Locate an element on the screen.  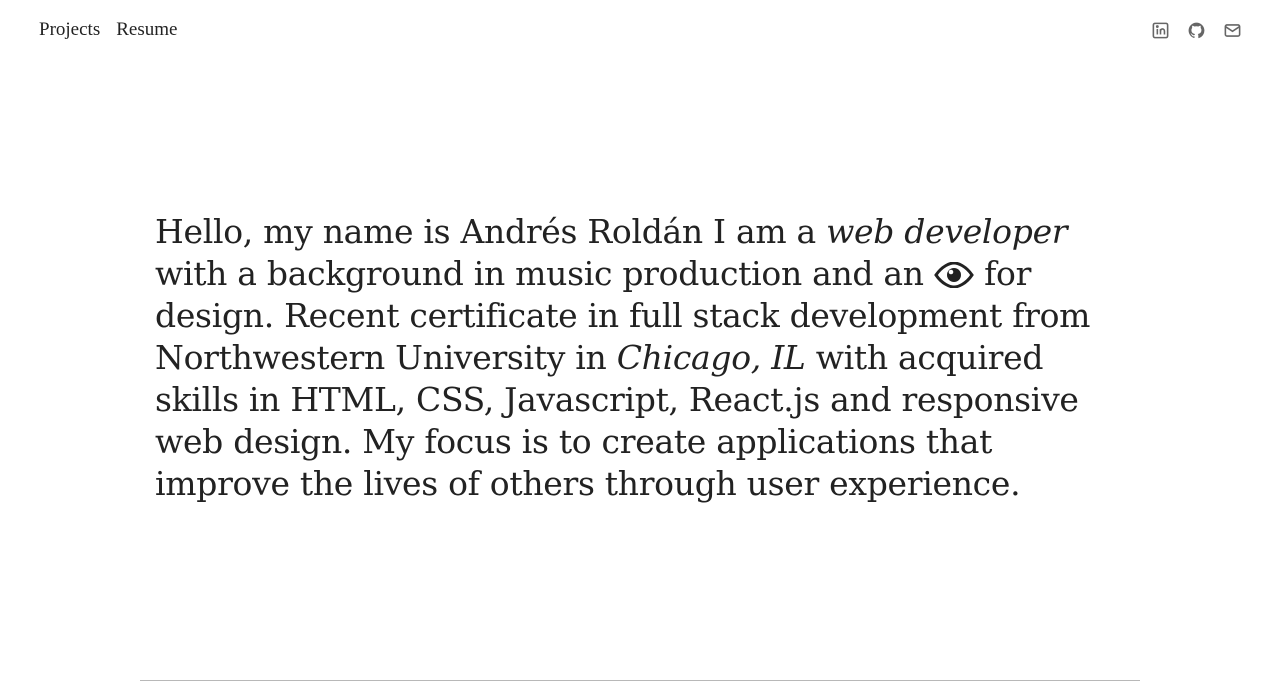
location-emphasis: Chicago, IL is located at coordinates (711, 357).